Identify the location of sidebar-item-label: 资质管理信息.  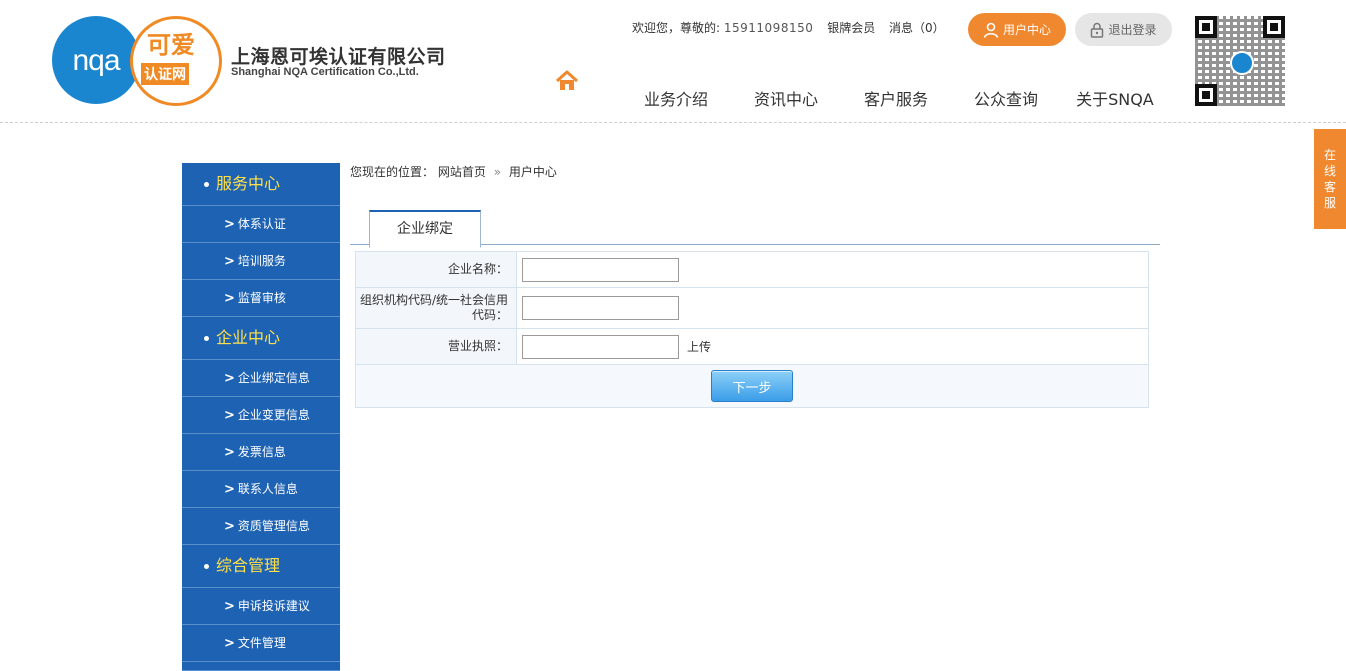
(273, 526).